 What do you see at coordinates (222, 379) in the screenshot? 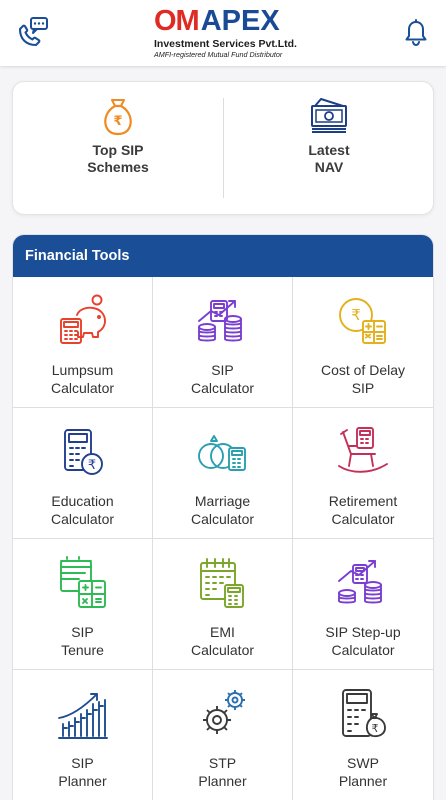
I see `tool-label: SIP Calculator` at bounding box center [222, 379].